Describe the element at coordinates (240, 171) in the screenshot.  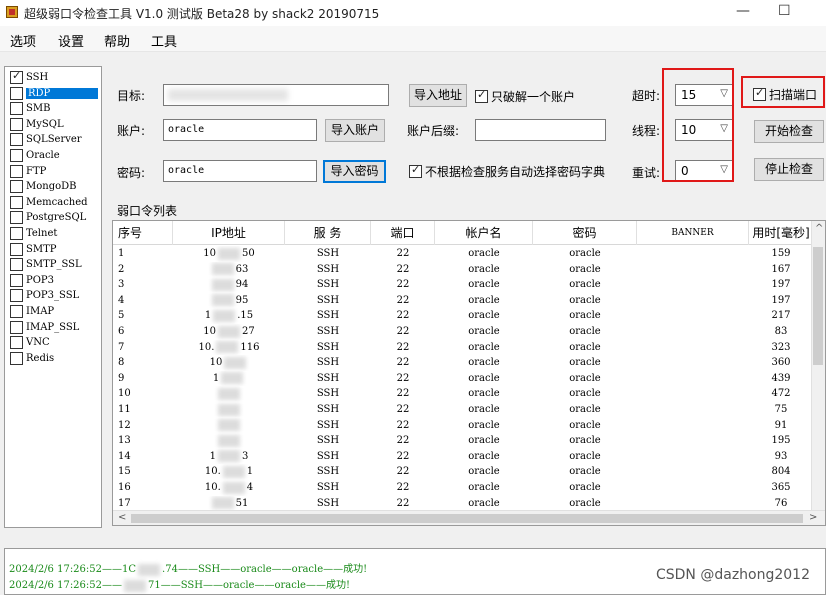
I see `password-input: oracle` at that location.